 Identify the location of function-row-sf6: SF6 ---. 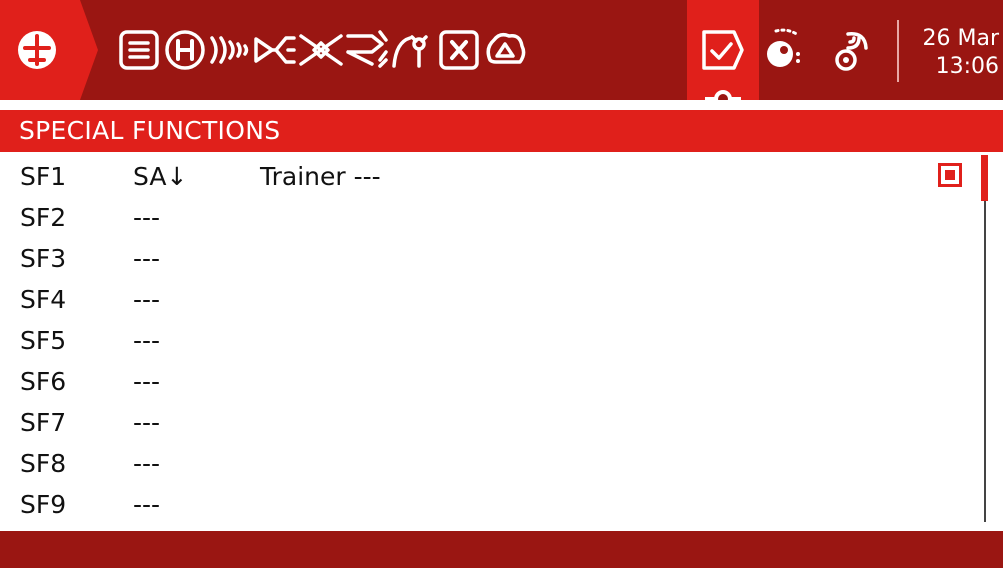
(490, 381).